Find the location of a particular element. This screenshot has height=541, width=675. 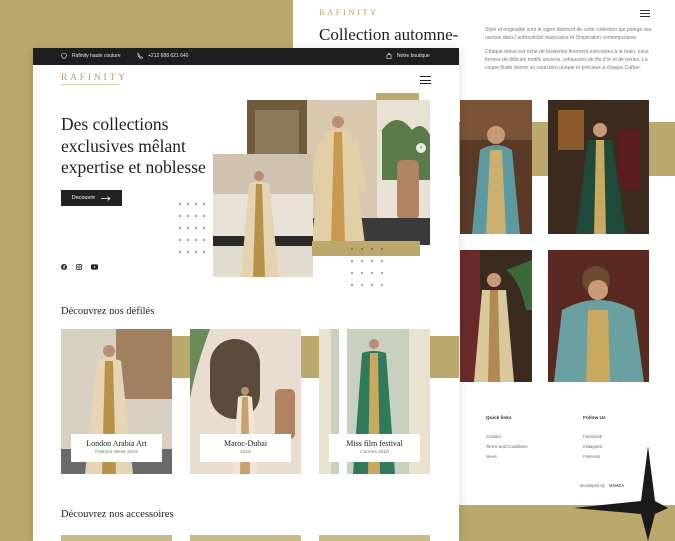

facebook-icon is located at coordinates (64, 267).